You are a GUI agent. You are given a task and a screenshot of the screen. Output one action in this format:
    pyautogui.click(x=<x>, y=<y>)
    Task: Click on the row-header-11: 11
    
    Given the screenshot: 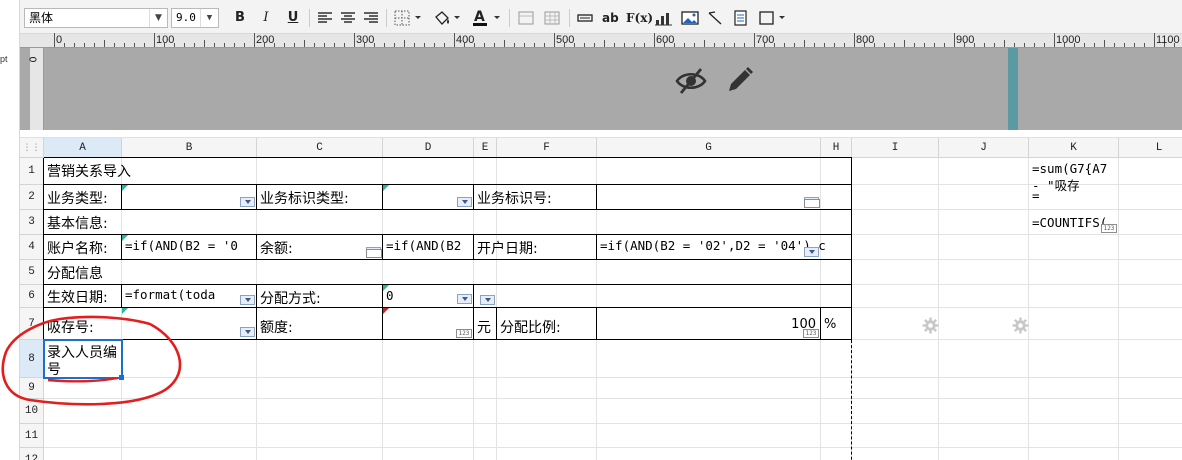 What is the action you would take?
    pyautogui.click(x=32, y=436)
    